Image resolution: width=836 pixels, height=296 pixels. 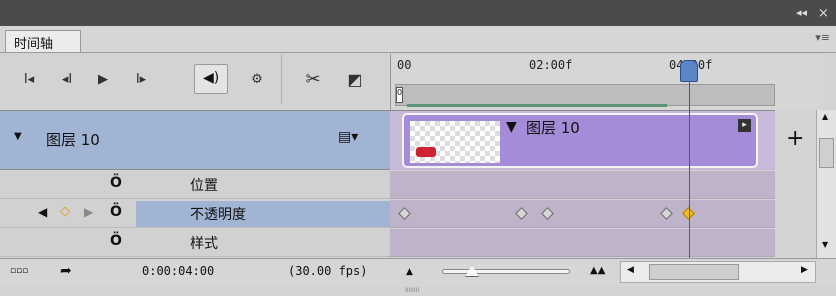 What do you see at coordinates (630, 270) in the screenshot?
I see `scroll-left-icon: ◀` at bounding box center [630, 270].